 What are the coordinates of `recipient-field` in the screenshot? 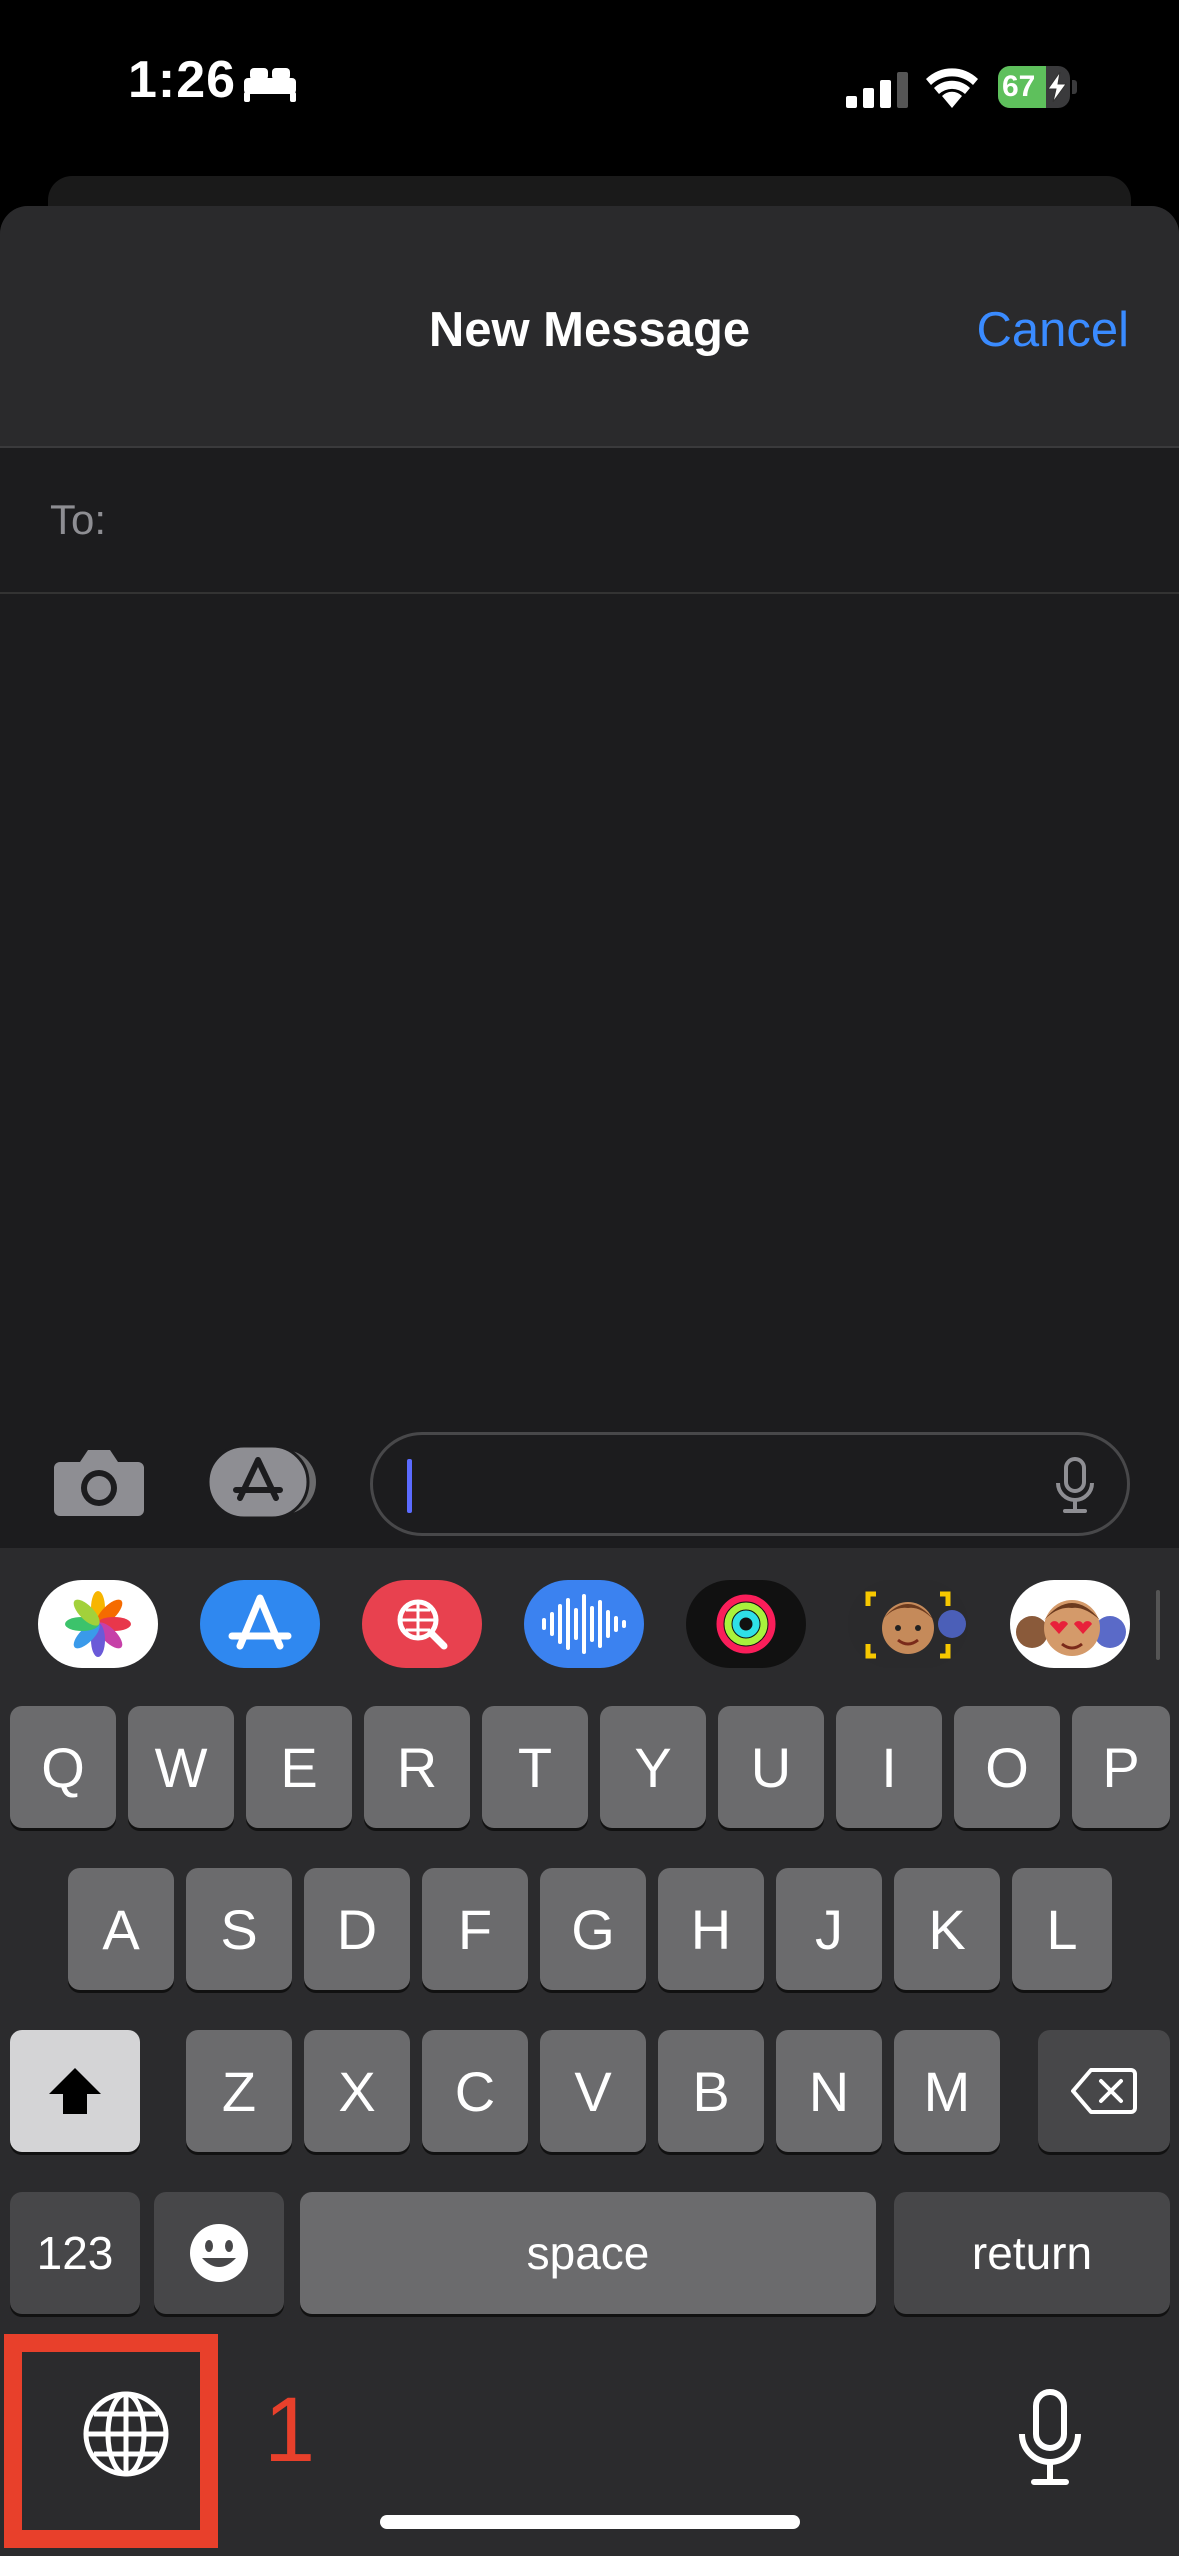 It's located at (630, 518).